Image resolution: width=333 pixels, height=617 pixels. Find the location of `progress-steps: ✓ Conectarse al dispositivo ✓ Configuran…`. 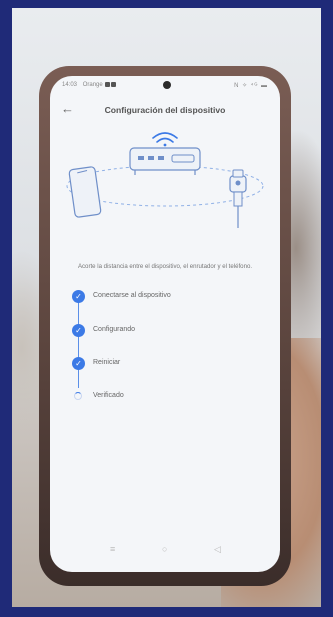

progress-steps: ✓ Conectarse al dispositivo ✓ Configuran… is located at coordinates (167, 350).